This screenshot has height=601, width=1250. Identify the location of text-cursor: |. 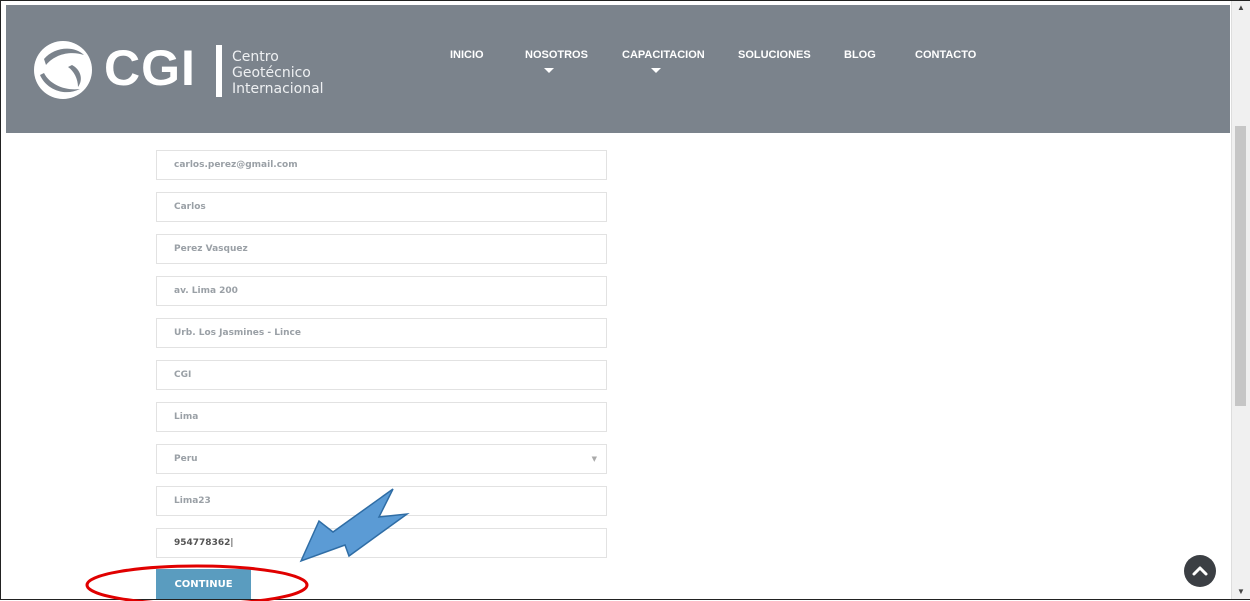
(232, 543).